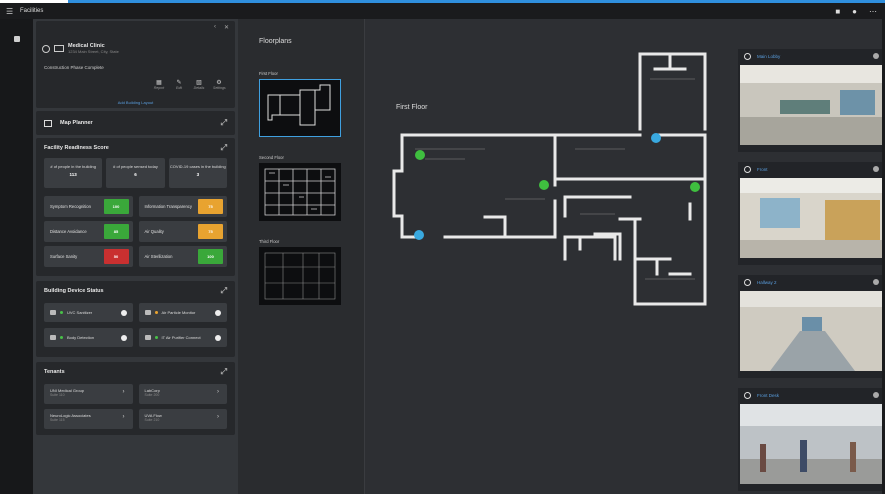  I want to click on more-icon: ⋯, so click(873, 11).